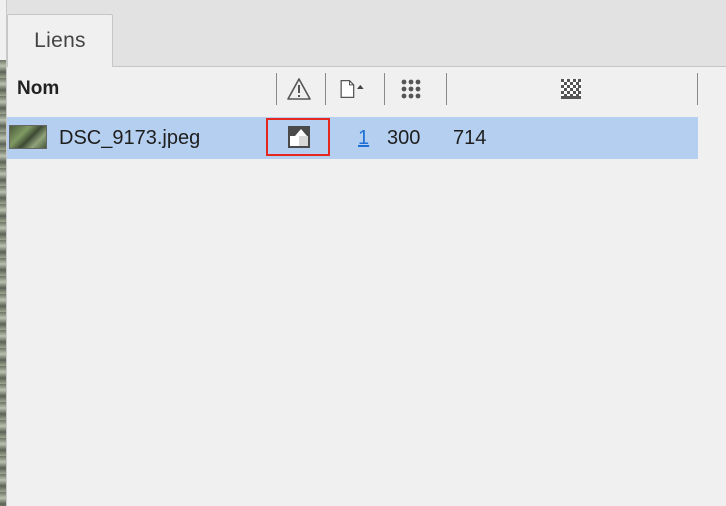  Describe the element at coordinates (363, 138) in the screenshot. I see `page-number-link: 1` at that location.